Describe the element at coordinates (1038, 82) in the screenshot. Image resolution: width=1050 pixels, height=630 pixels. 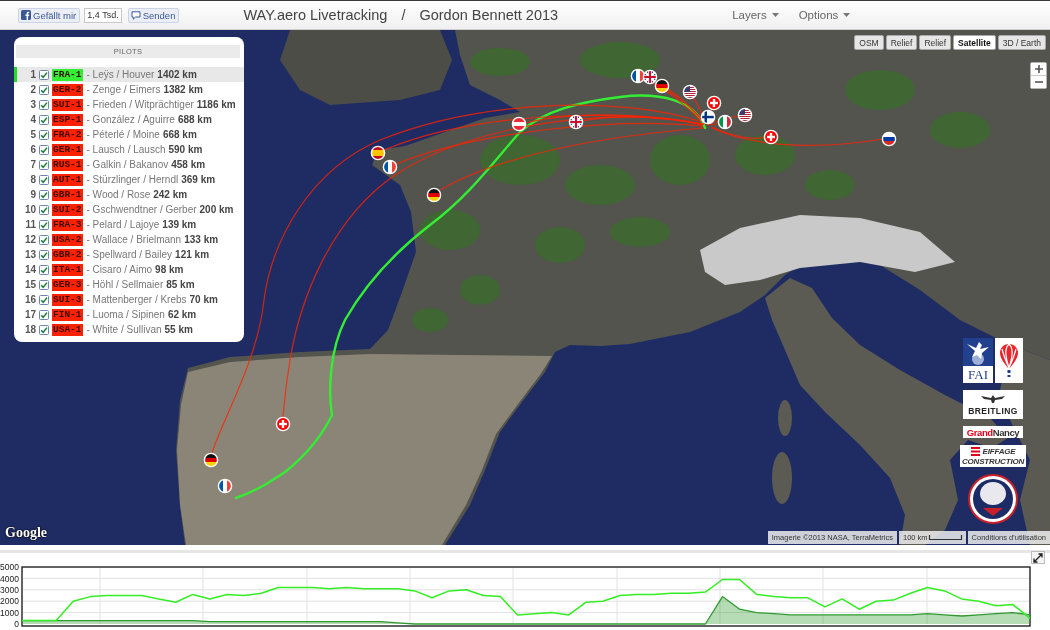
I see `minus-icon` at that location.